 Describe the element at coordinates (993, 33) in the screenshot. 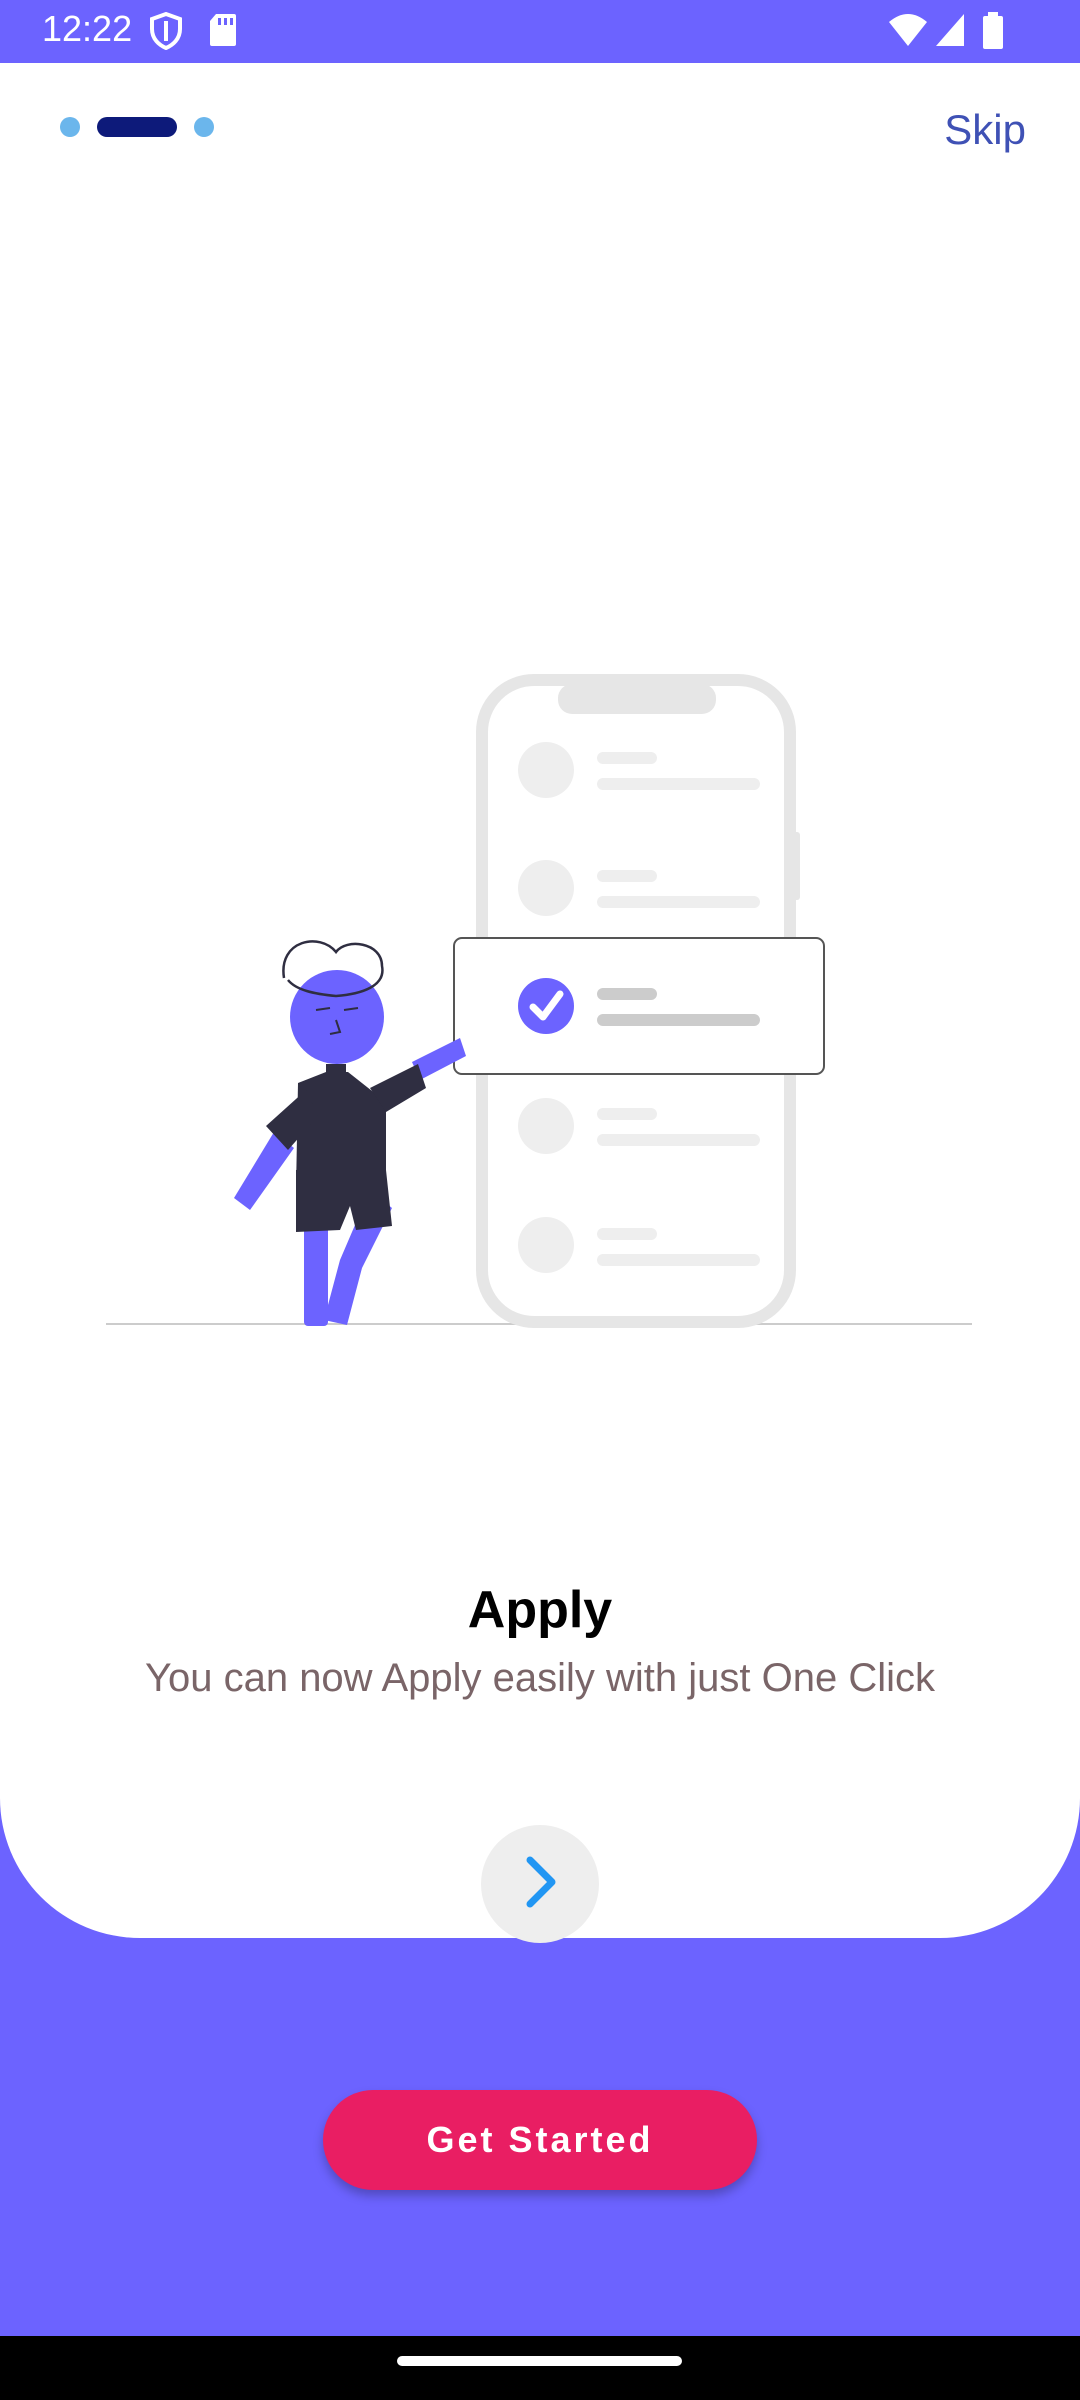

I see `battery-icon` at that location.